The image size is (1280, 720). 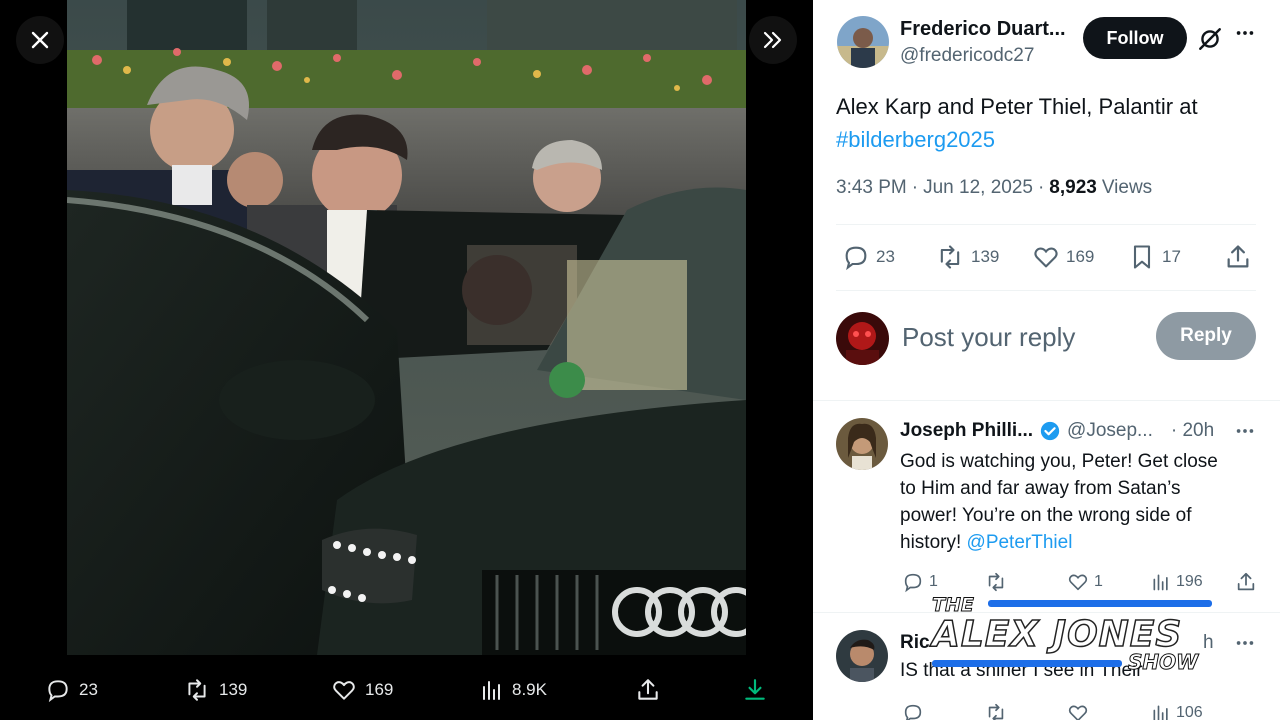 I want to click on bookmark-button: 17, so click(x=1154, y=257).